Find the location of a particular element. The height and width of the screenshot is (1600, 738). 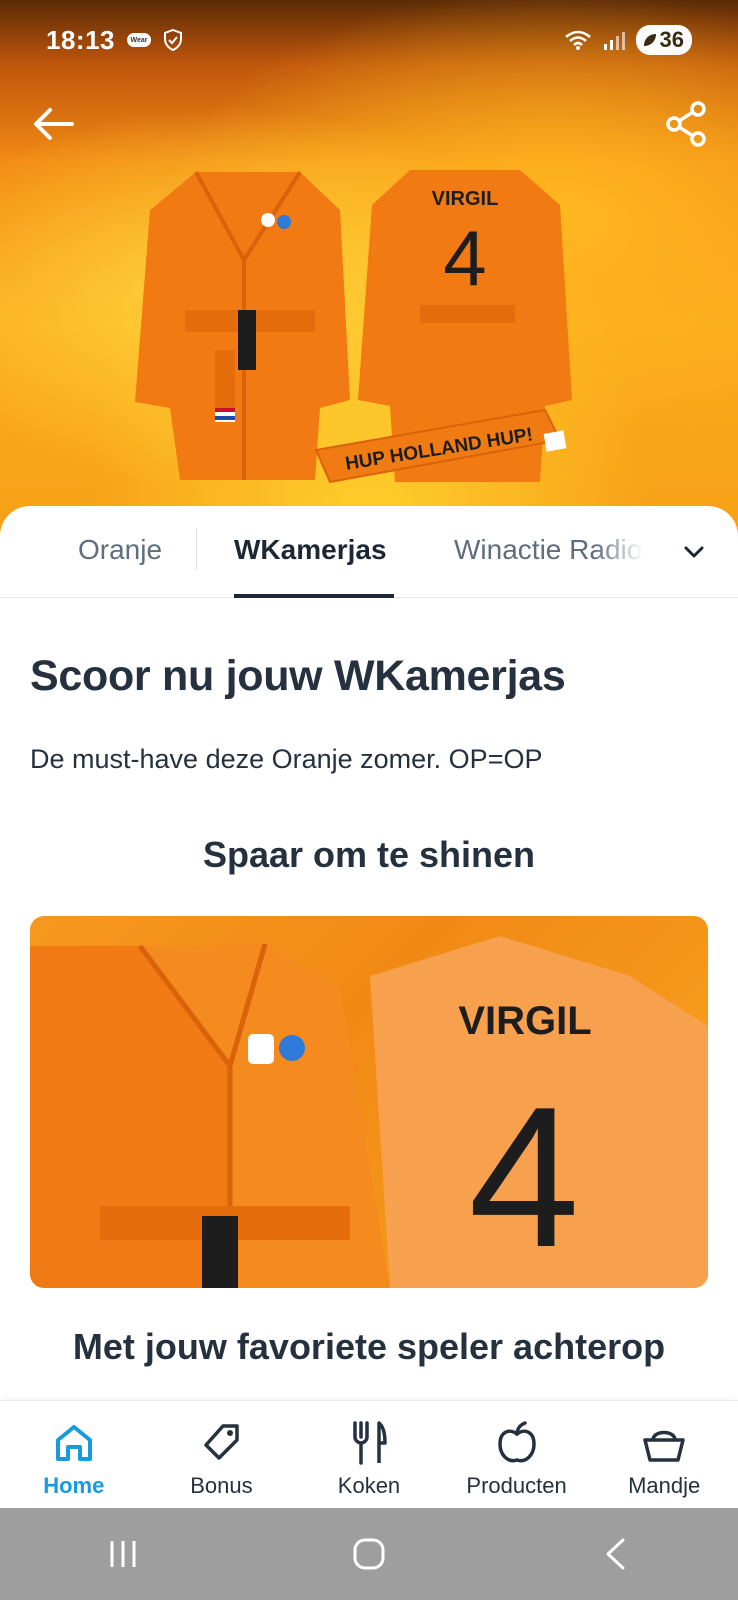

back-button is located at coordinates (54, 124).